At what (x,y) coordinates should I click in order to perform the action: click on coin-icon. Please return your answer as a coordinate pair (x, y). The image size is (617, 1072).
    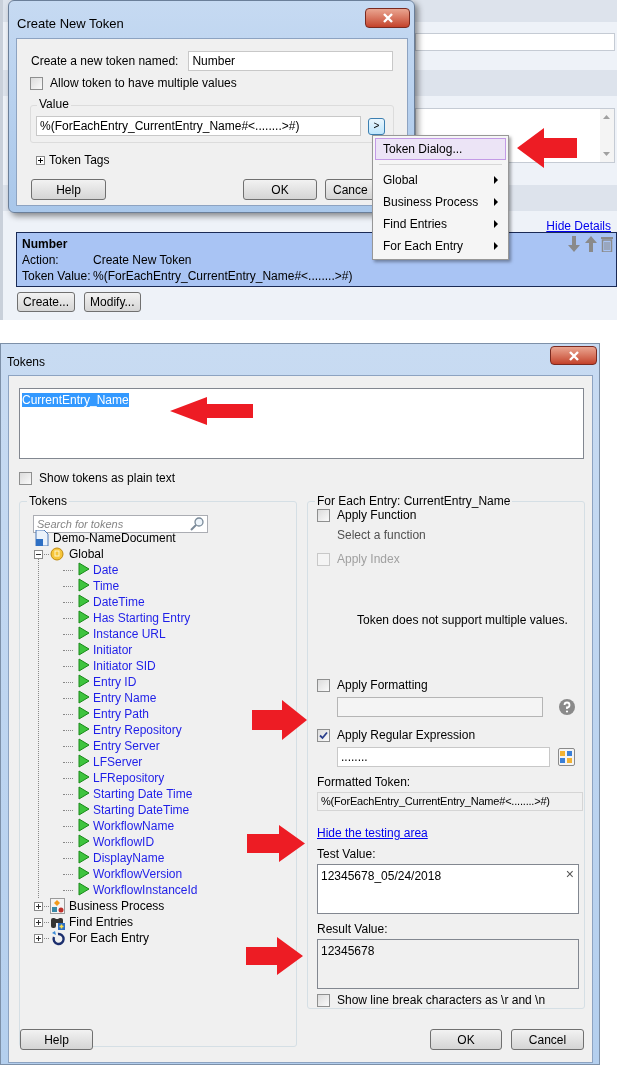
    Looking at the image, I should click on (58, 554).